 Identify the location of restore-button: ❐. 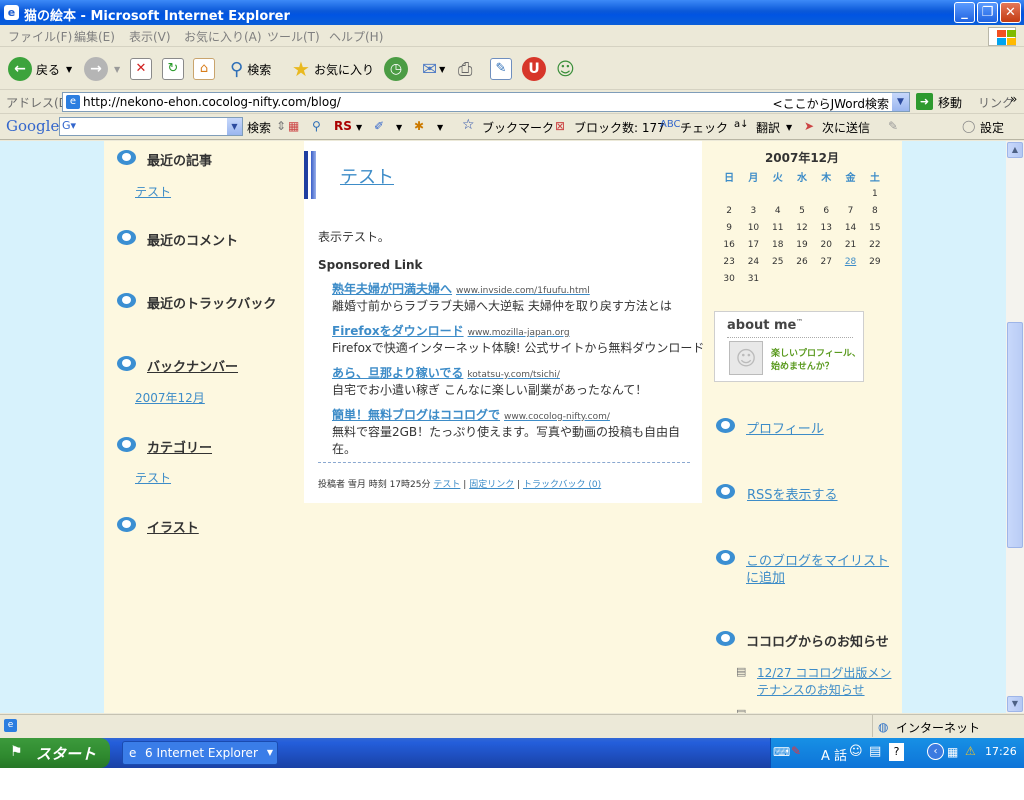
(987, 12).